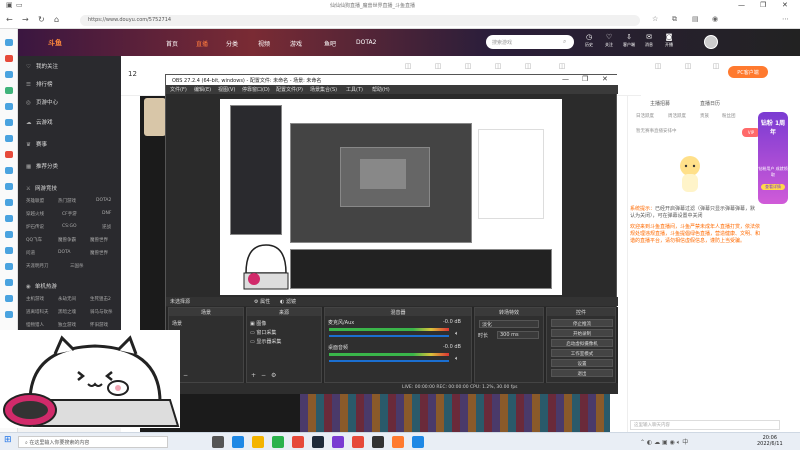 This screenshot has width=800, height=450. What do you see at coordinates (711, 42) in the screenshot?
I see `user-avatar` at bounding box center [711, 42].